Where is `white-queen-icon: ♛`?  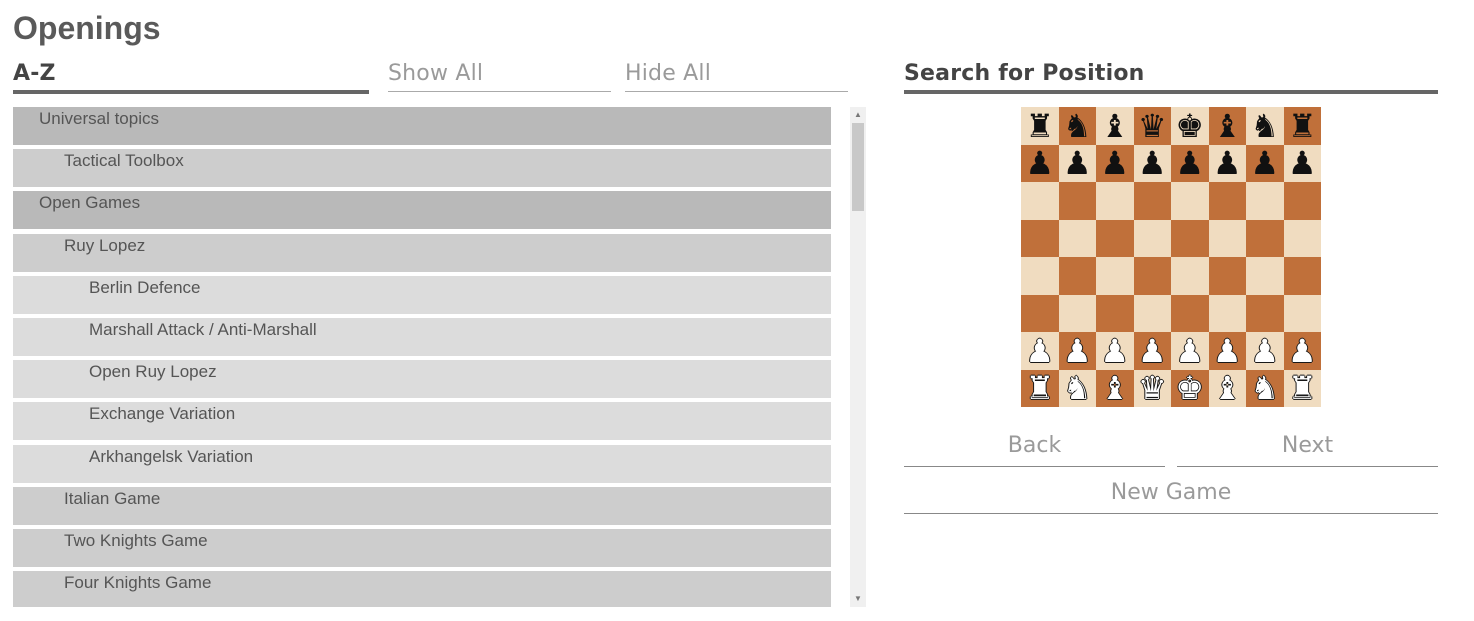
white-queen-icon: ♛ is located at coordinates (1152, 388).